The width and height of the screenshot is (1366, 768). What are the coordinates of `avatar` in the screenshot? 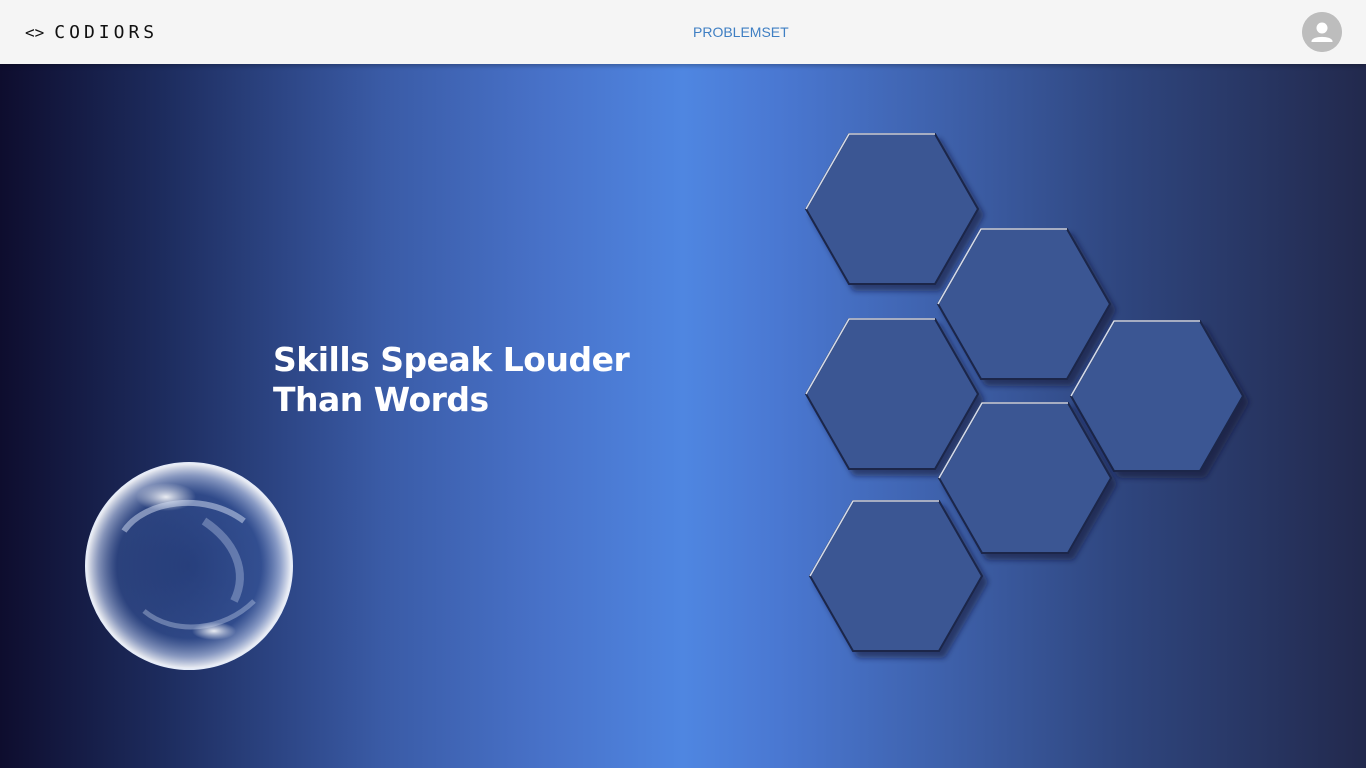 It's located at (1322, 32).